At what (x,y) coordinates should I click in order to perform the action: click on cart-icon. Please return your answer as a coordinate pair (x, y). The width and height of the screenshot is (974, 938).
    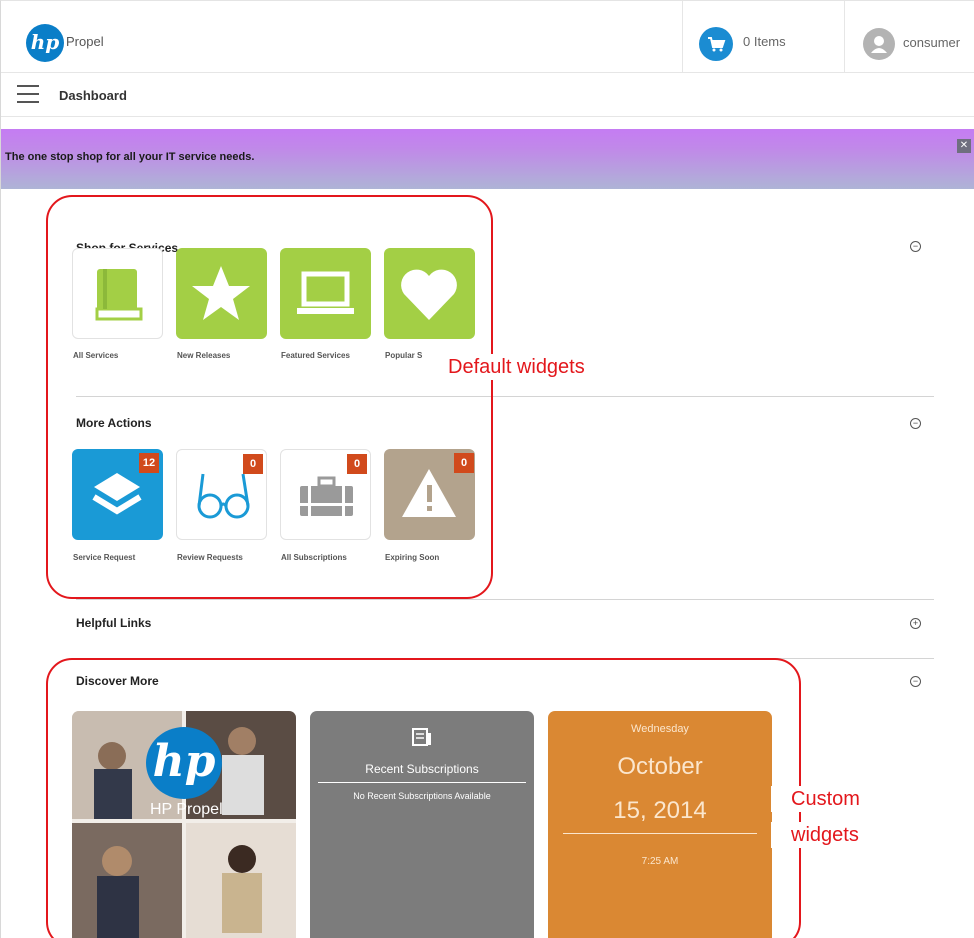
    Looking at the image, I should click on (716, 44).